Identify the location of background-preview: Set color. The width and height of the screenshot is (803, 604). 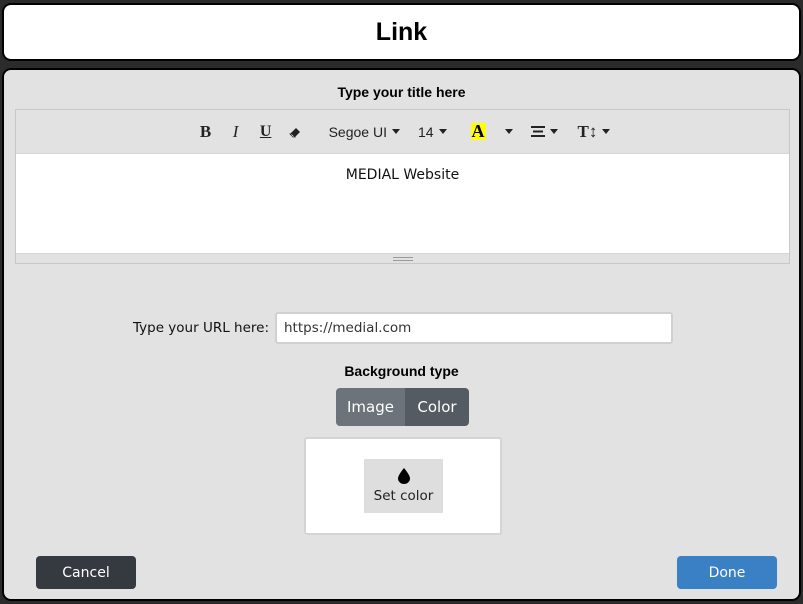
(403, 486).